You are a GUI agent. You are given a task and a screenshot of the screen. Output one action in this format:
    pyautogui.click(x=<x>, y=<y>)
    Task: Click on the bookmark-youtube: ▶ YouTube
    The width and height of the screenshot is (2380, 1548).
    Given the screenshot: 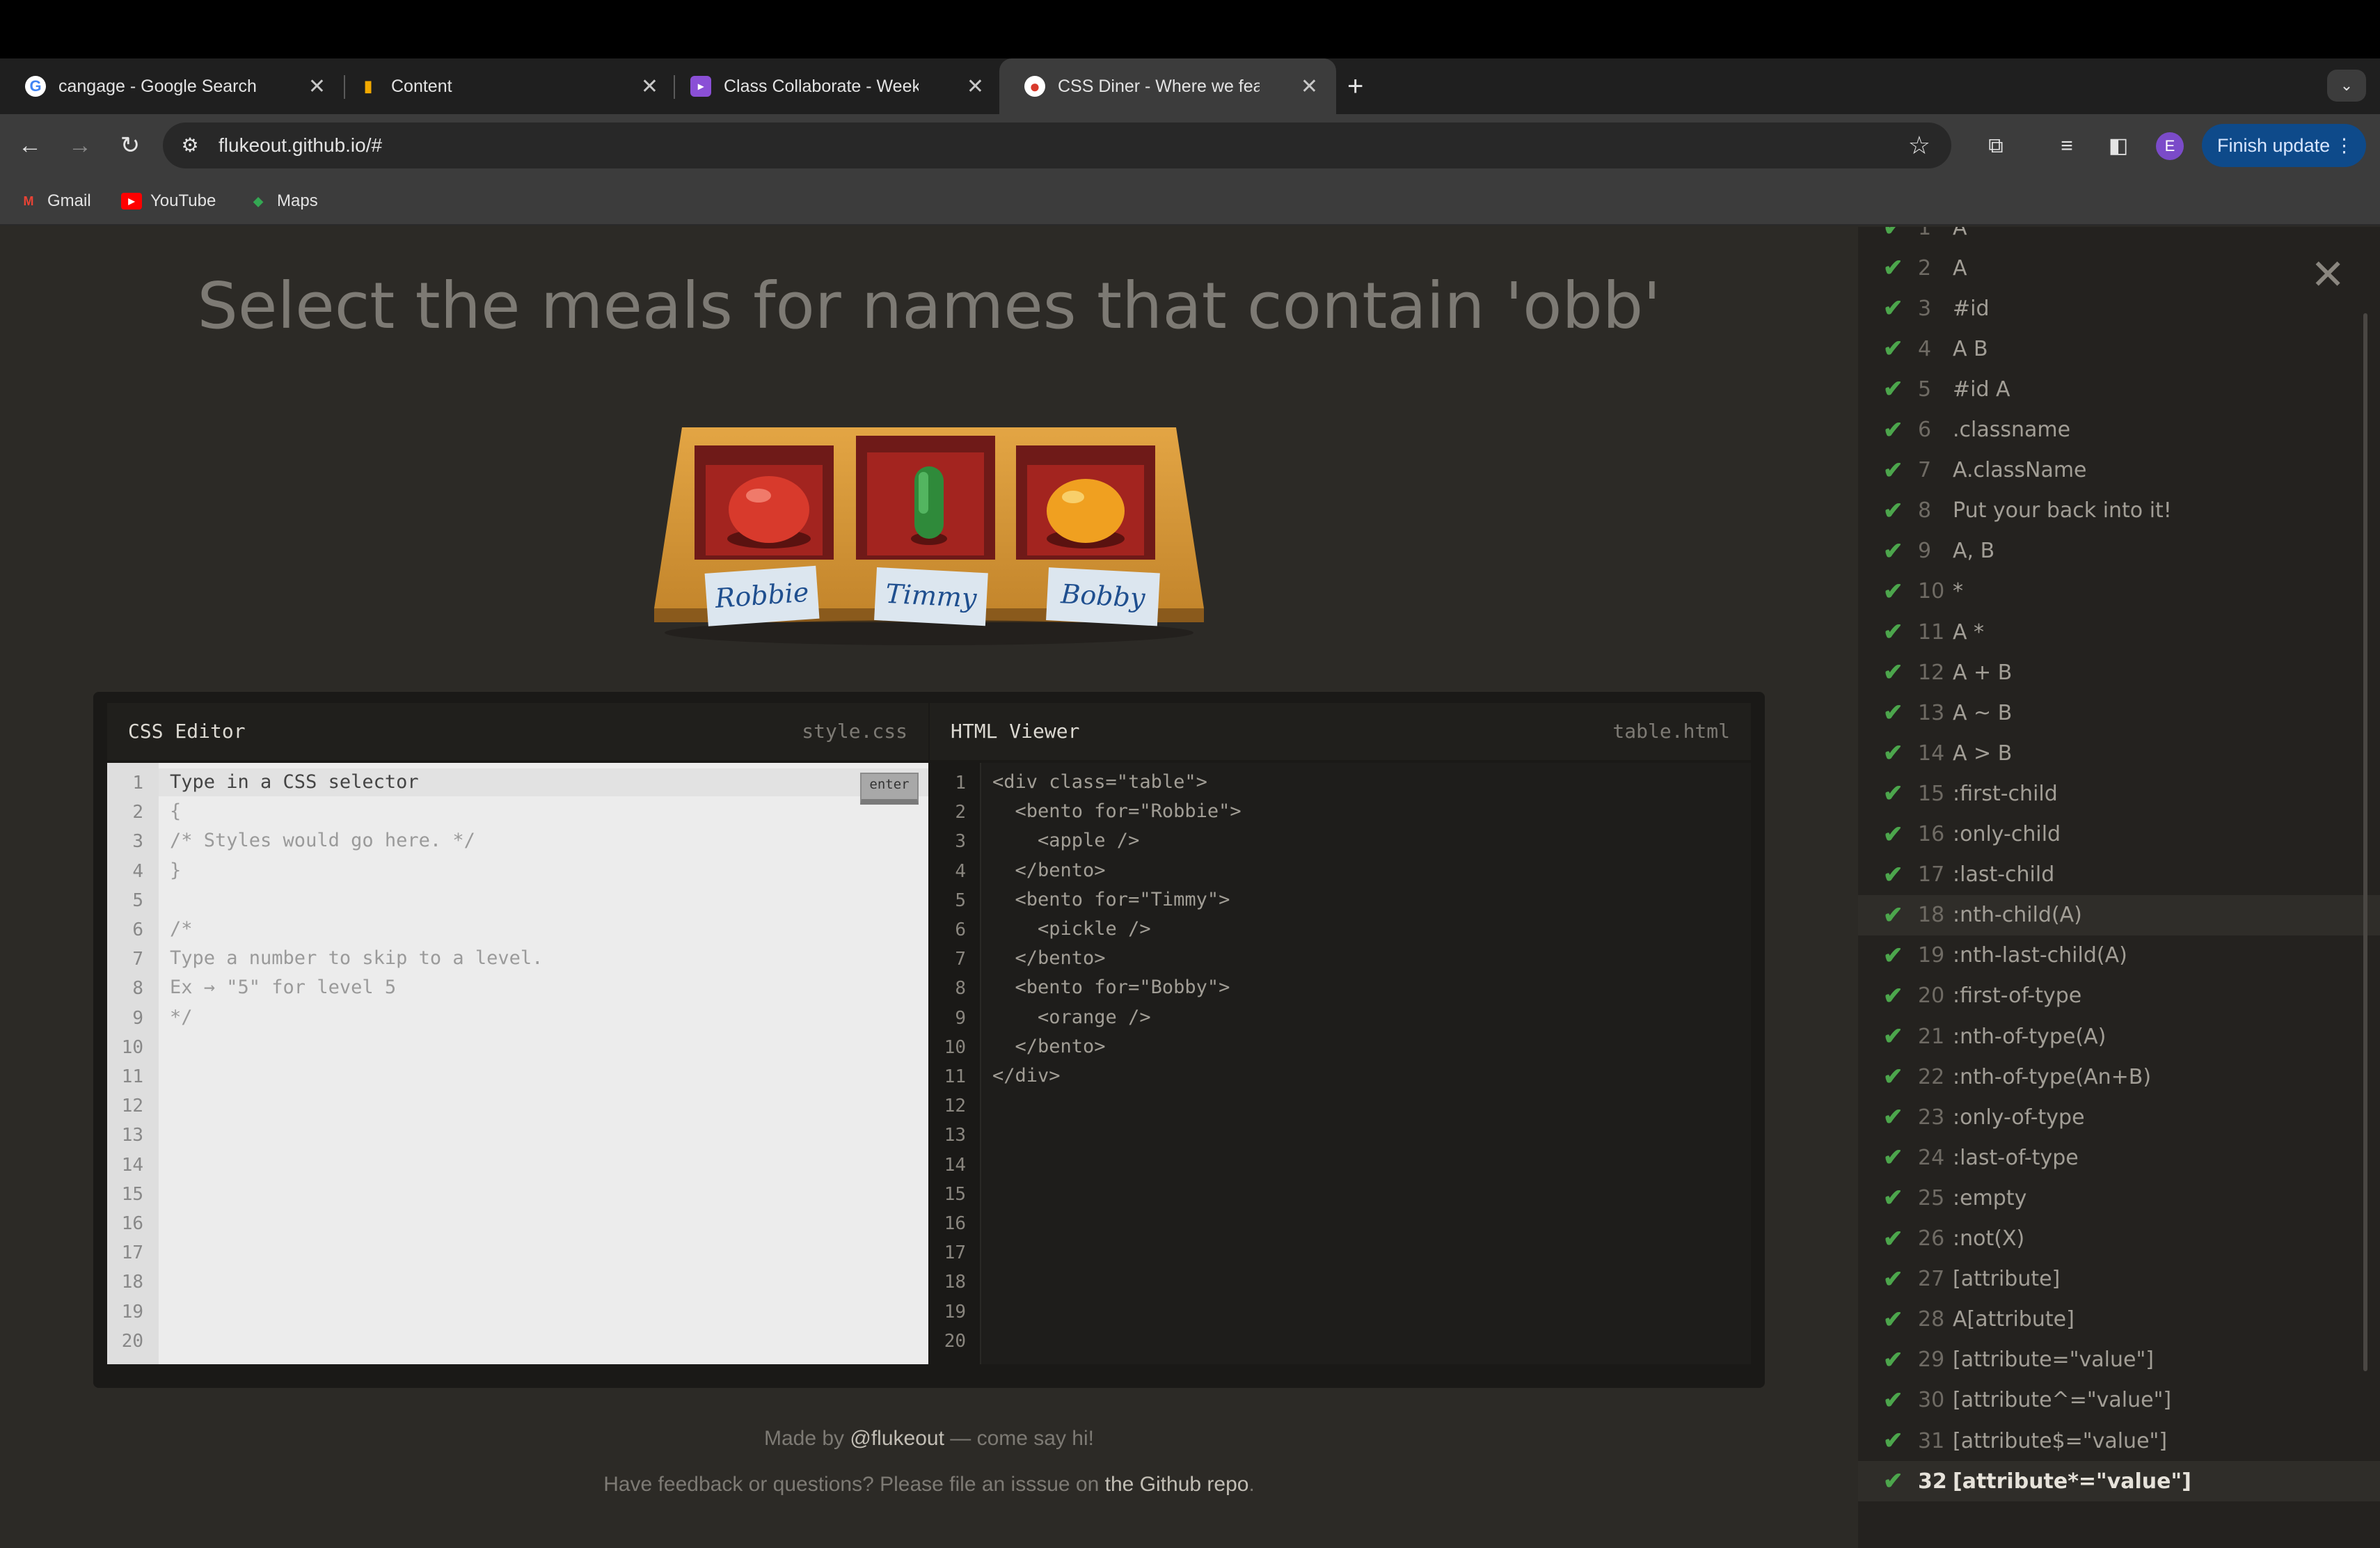 What is the action you would take?
    pyautogui.click(x=168, y=201)
    